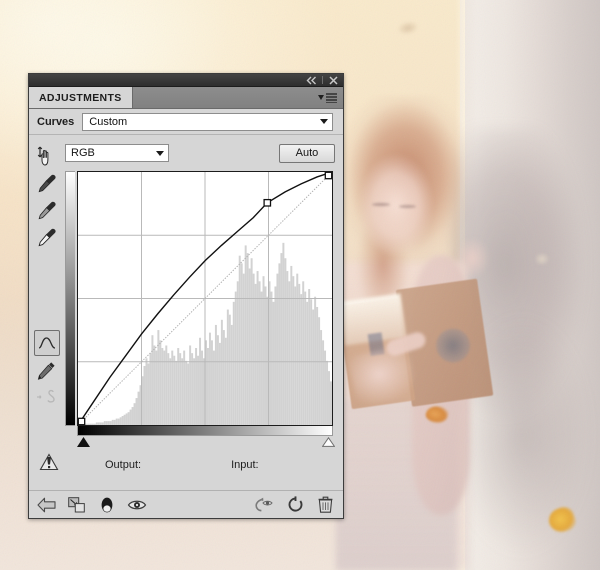 This screenshot has height=570, width=600. Describe the element at coordinates (200, 153) in the screenshot. I see `channel-row: RGB Auto` at that location.